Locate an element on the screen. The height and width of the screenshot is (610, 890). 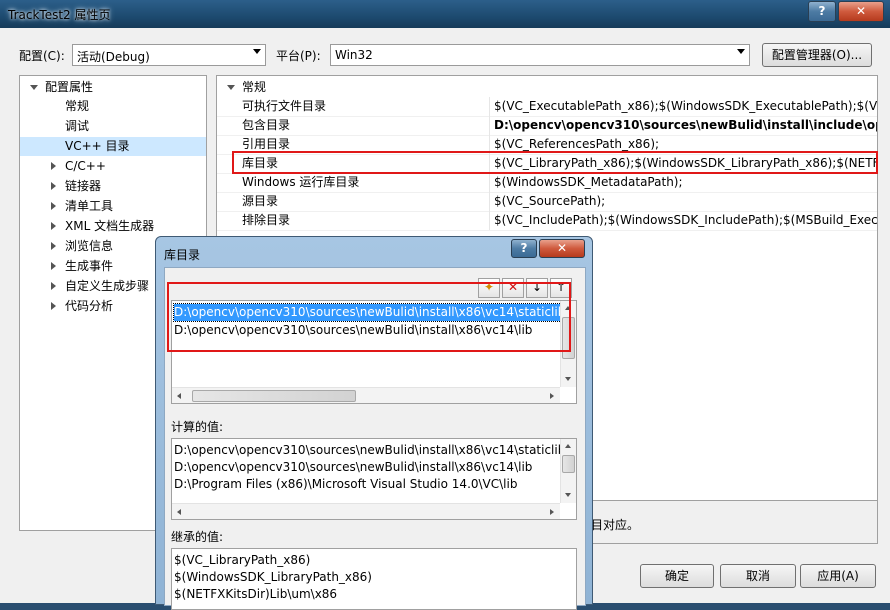
grid-section-label: 常规 is located at coordinates (254, 87).